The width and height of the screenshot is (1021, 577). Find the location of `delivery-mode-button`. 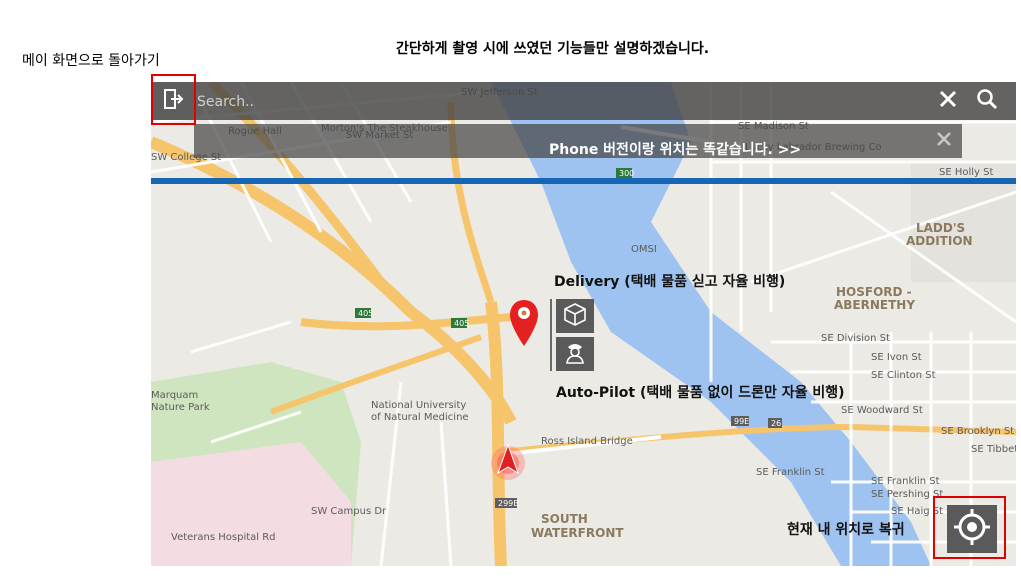

delivery-mode-button is located at coordinates (575, 316).